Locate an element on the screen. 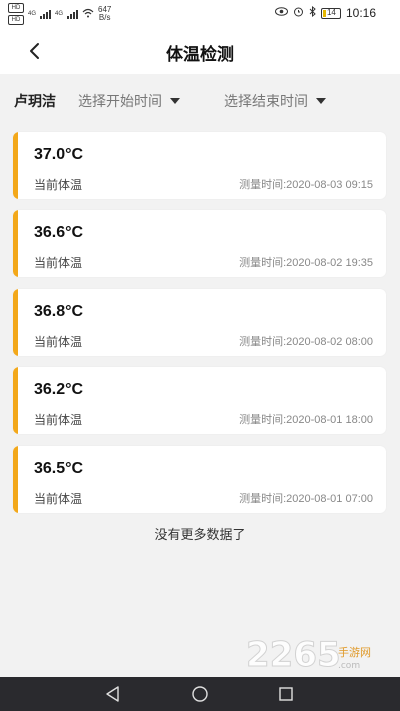 The width and height of the screenshot is (400, 711). nav-recents-button is located at coordinates (286, 694).